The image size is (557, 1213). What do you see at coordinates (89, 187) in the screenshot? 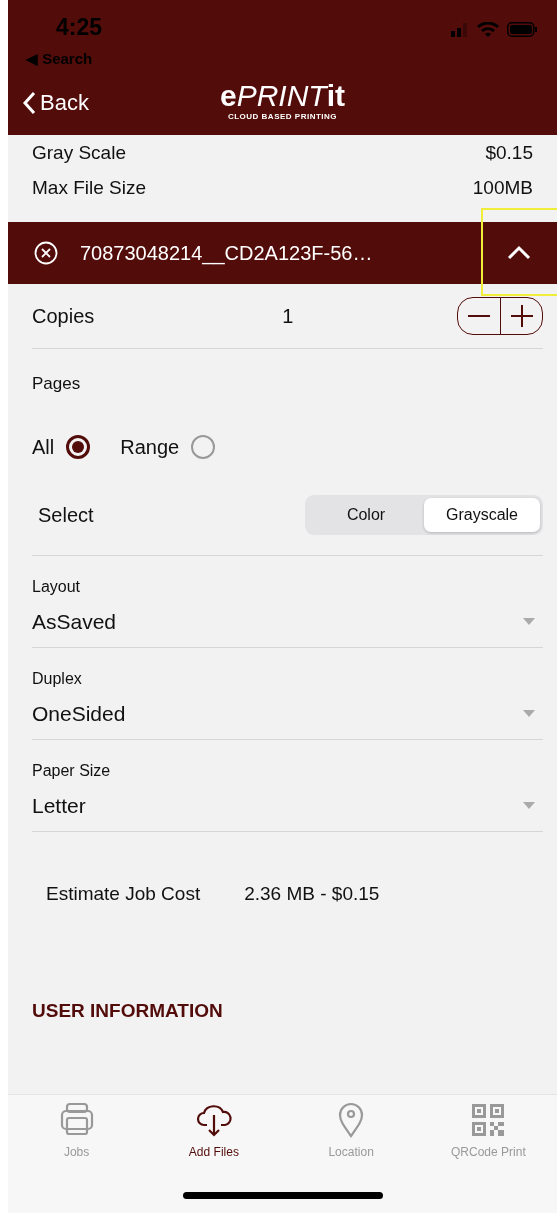
I see `price-label: Max File Size` at bounding box center [89, 187].